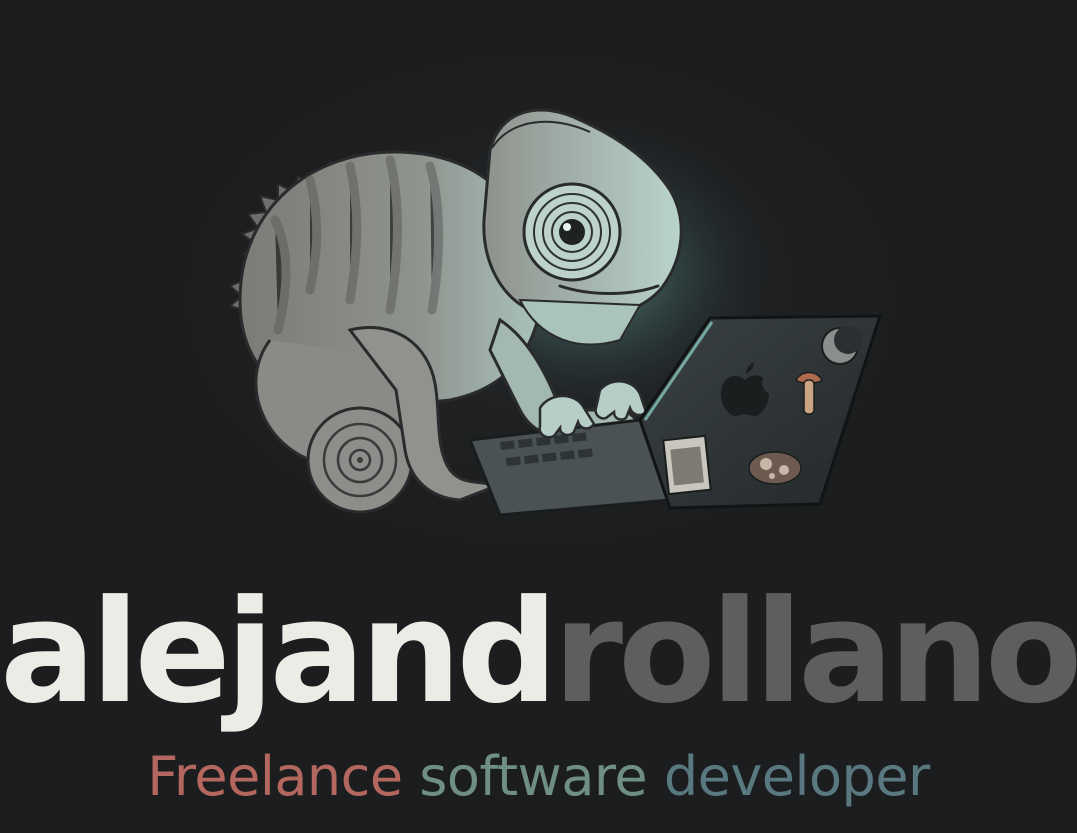 Image resolution: width=1077 pixels, height=833 pixels. I want to click on tagline: Freelance software developer, so click(538, 777).